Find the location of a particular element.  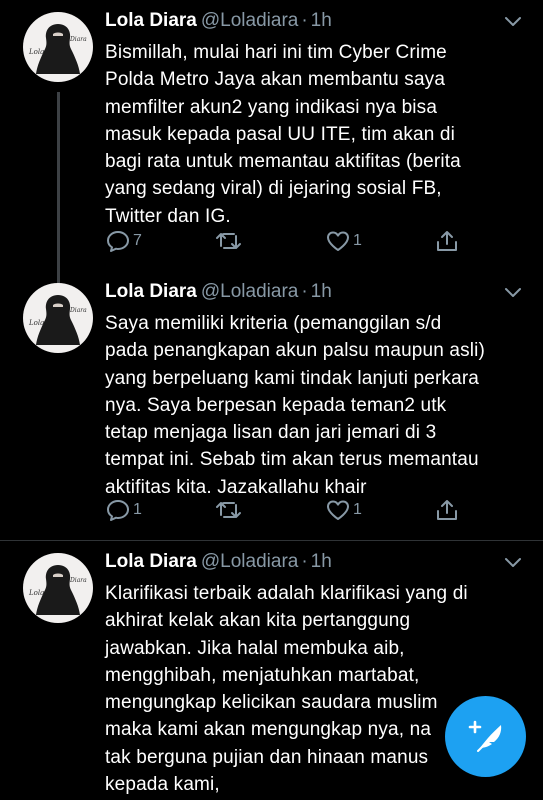

compose-feather-plus-icon is located at coordinates (484, 736).